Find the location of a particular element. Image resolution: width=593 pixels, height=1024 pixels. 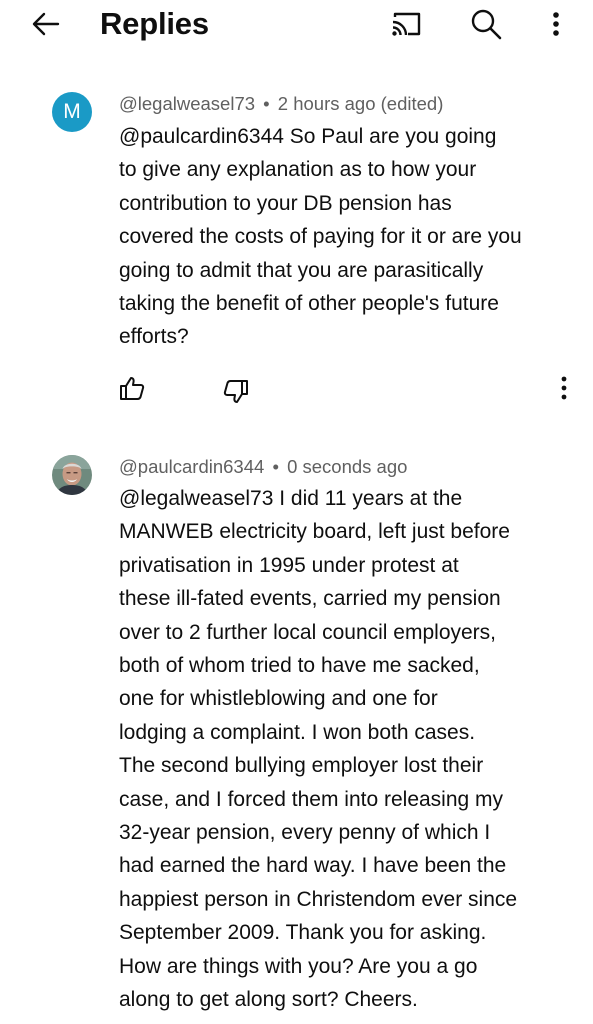

comment-meta: @paulcardin6344 • 0 seconds ago is located at coordinates (263, 467).